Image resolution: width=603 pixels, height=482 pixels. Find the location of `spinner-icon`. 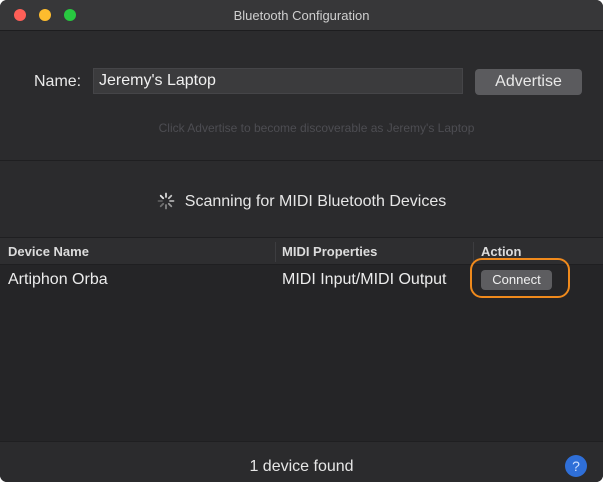

spinner-icon is located at coordinates (166, 201).